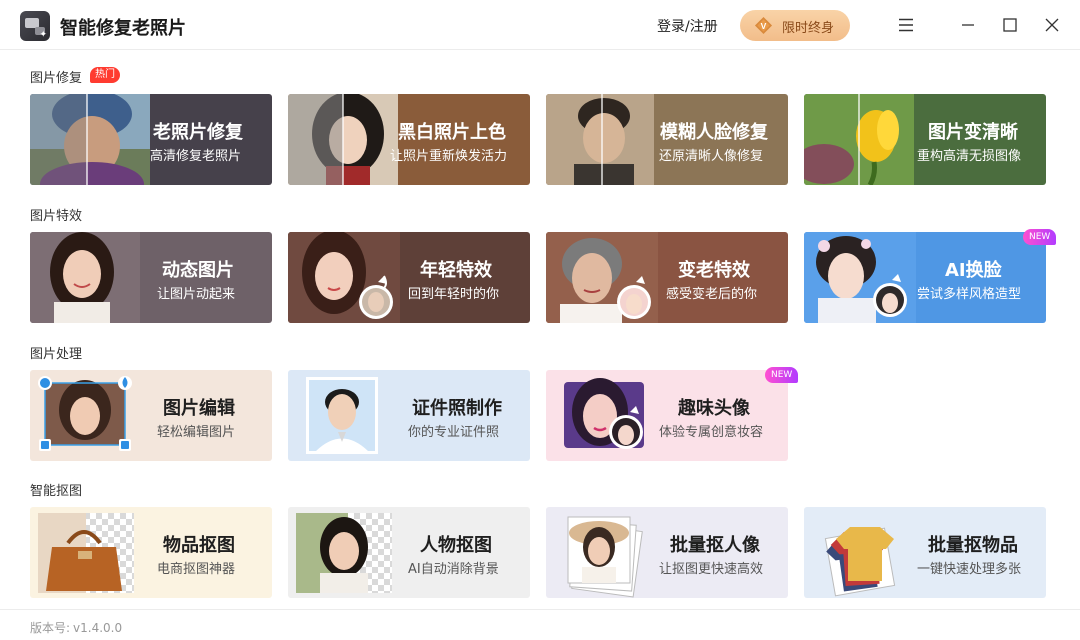 This screenshot has height=640, width=1080. Describe the element at coordinates (454, 432) in the screenshot. I see `card-subtitle: 你的专业证件照` at that location.